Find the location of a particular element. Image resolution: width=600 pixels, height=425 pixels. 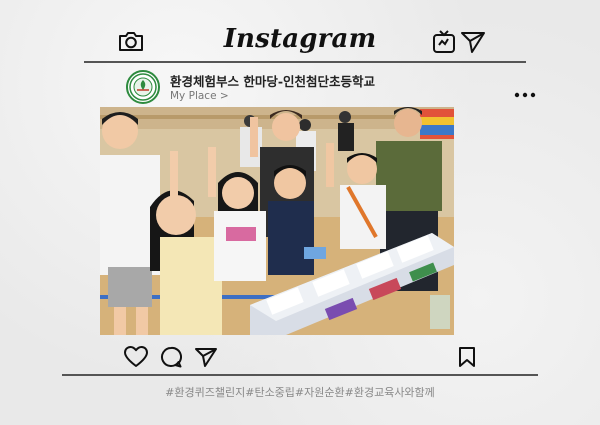

avatar is located at coordinates (143, 87).